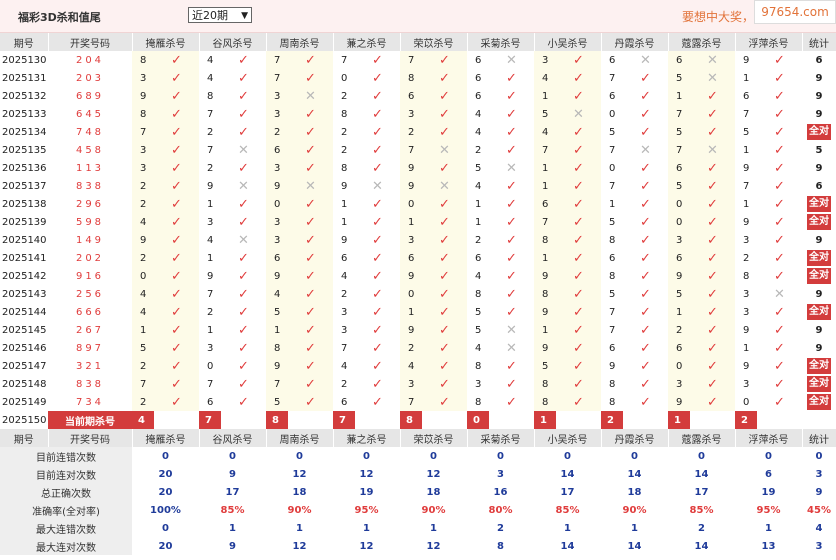 The height and width of the screenshot is (560, 836). Describe the element at coordinates (24, 96) in the screenshot. I see `issue-number: 2025132` at that location.